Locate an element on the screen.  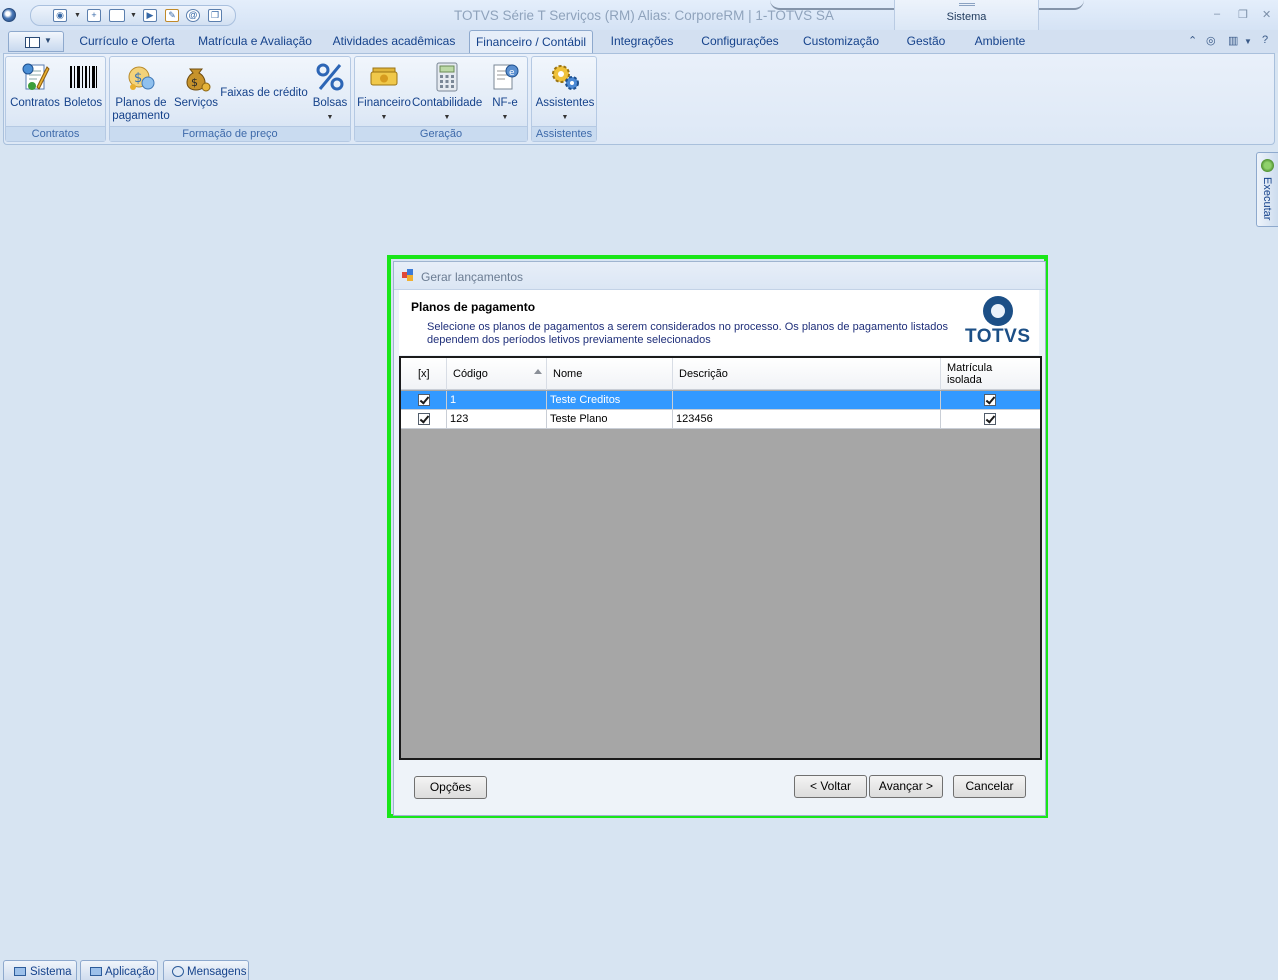
group-label-assistentes: Assistentes is located at coordinates (564, 133).